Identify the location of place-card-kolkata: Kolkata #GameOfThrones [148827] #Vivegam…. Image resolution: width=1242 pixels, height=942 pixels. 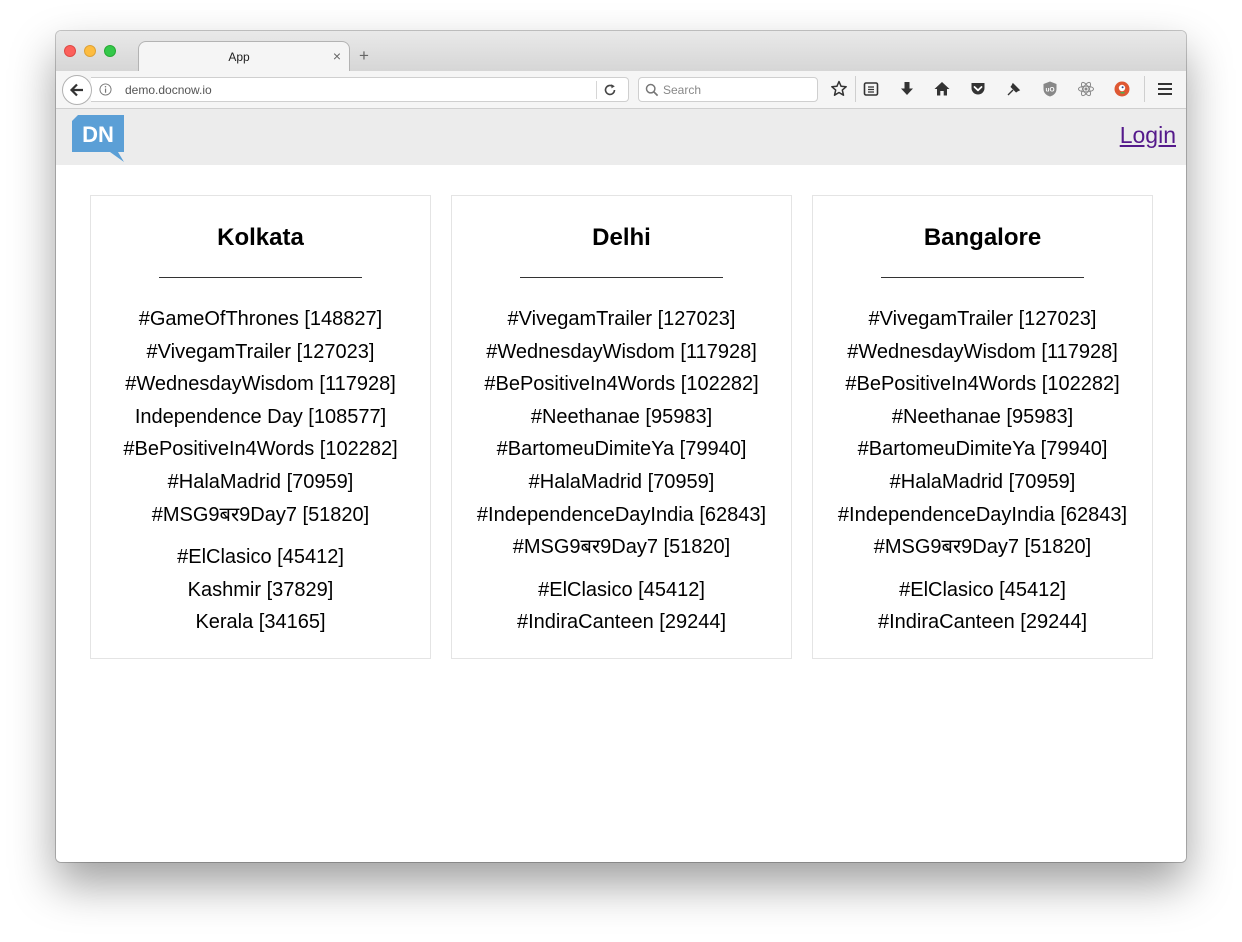
(260, 427).